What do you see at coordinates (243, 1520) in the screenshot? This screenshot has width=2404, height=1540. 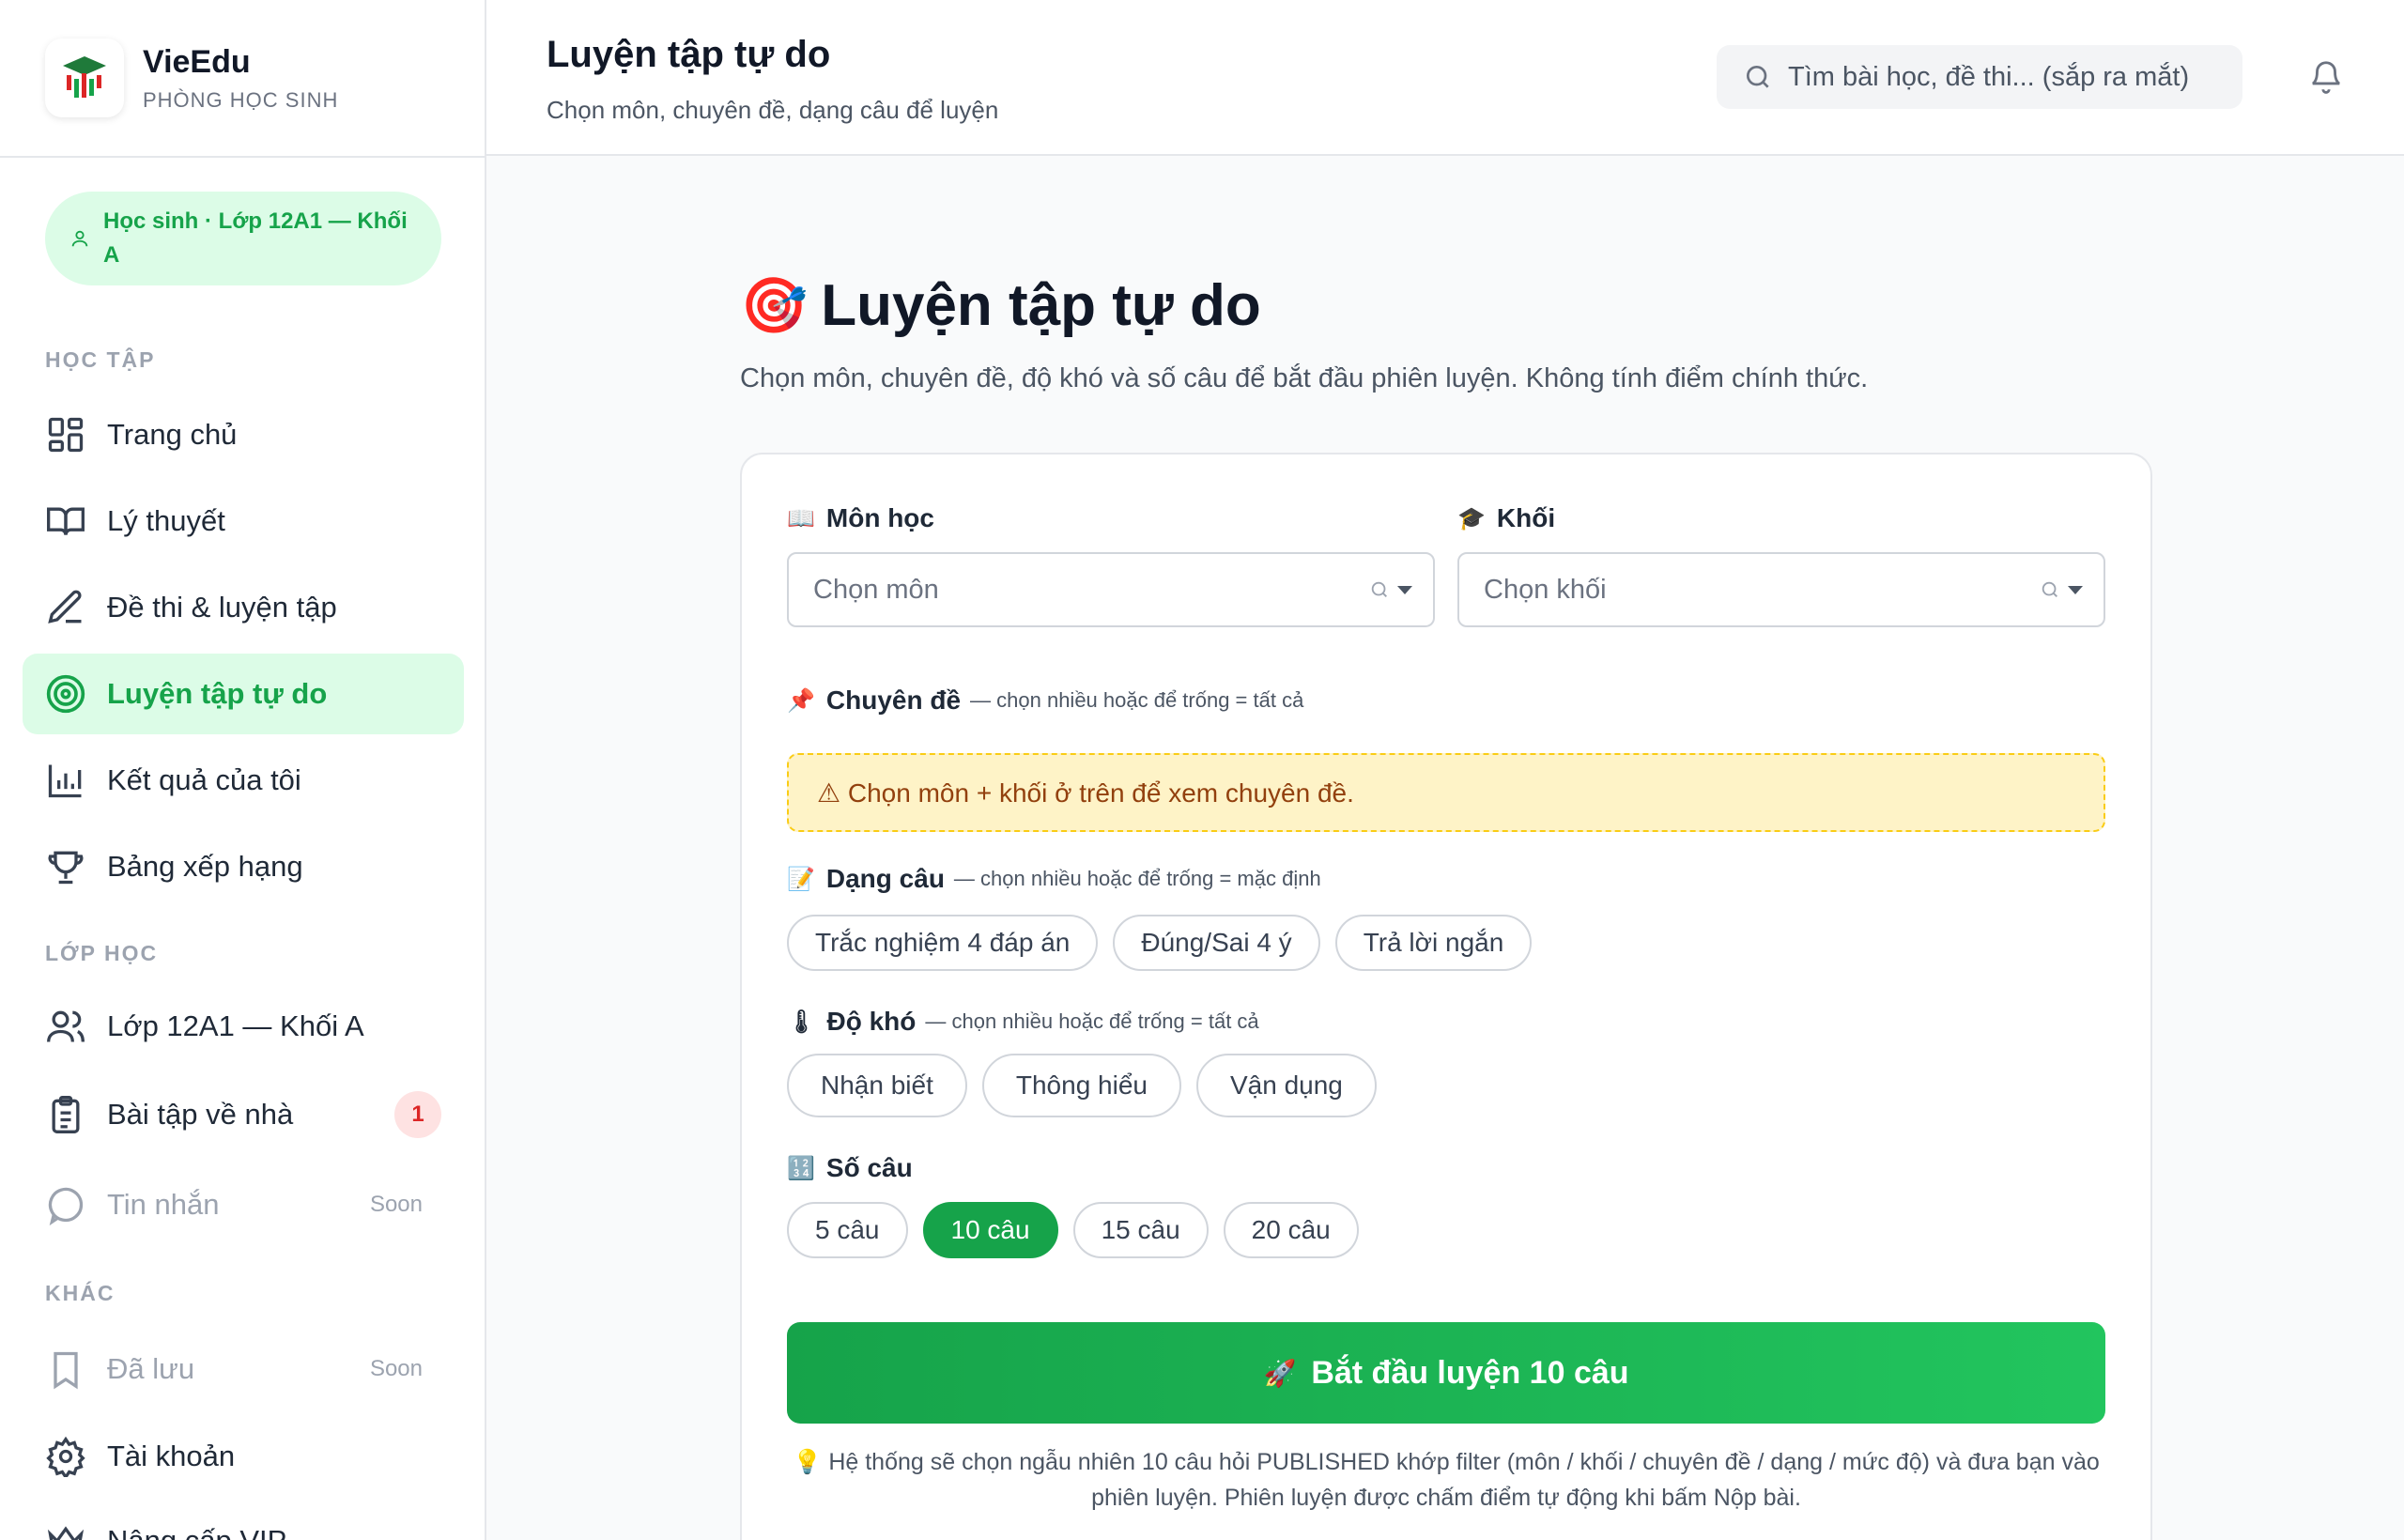 I see `sidebar-item-nang-cap-vip: Nâng cấp VIP` at bounding box center [243, 1520].